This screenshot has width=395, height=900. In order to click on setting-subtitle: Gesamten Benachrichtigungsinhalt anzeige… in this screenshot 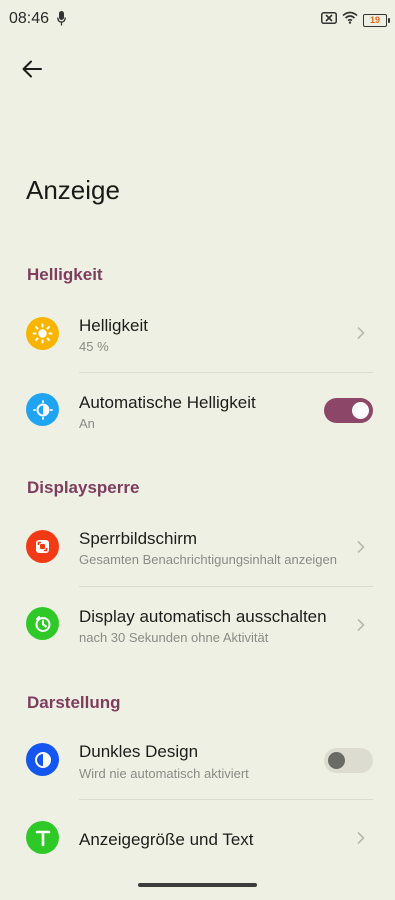, I will do `click(208, 559)`.